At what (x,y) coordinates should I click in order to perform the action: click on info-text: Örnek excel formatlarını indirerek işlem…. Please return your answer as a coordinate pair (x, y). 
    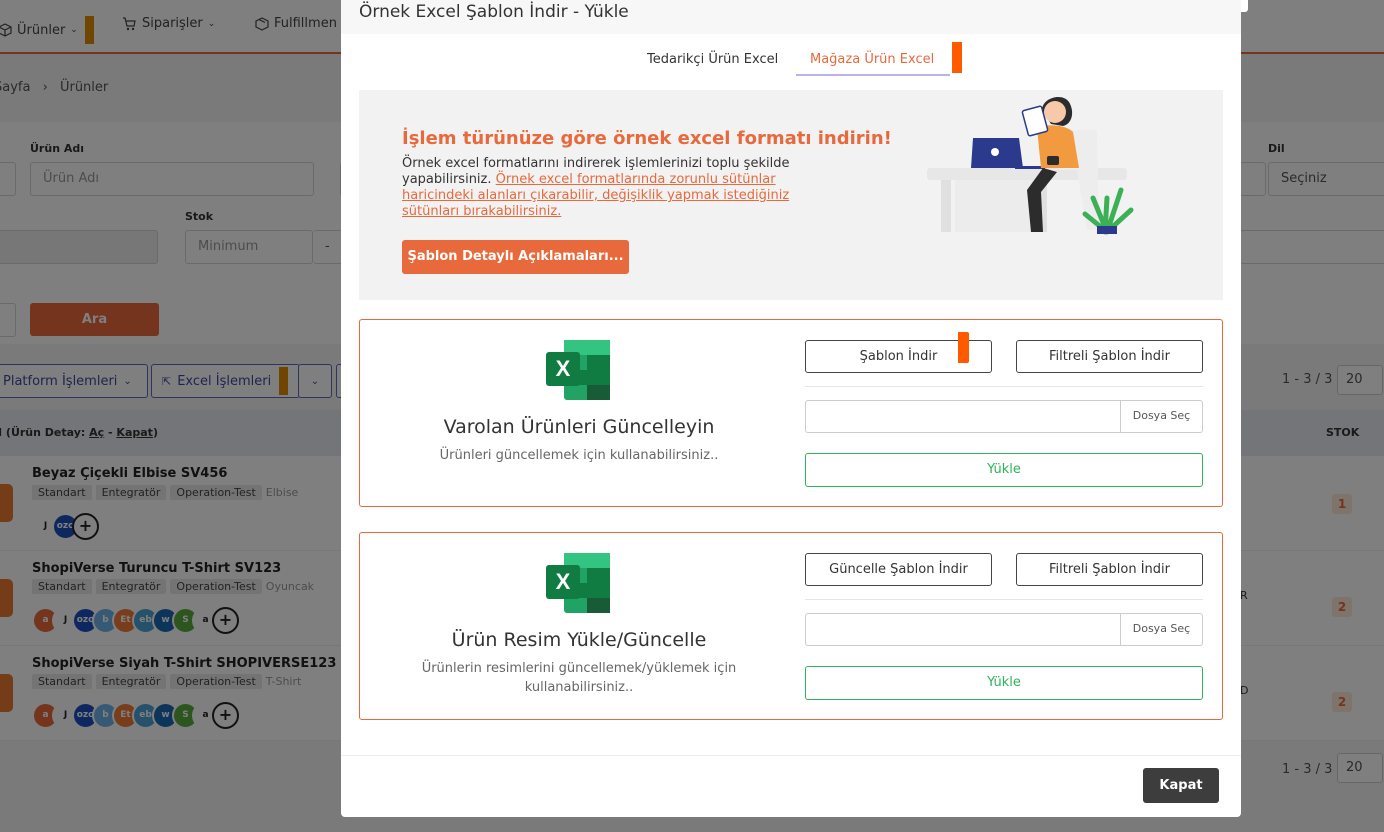
    Looking at the image, I should click on (617, 188).